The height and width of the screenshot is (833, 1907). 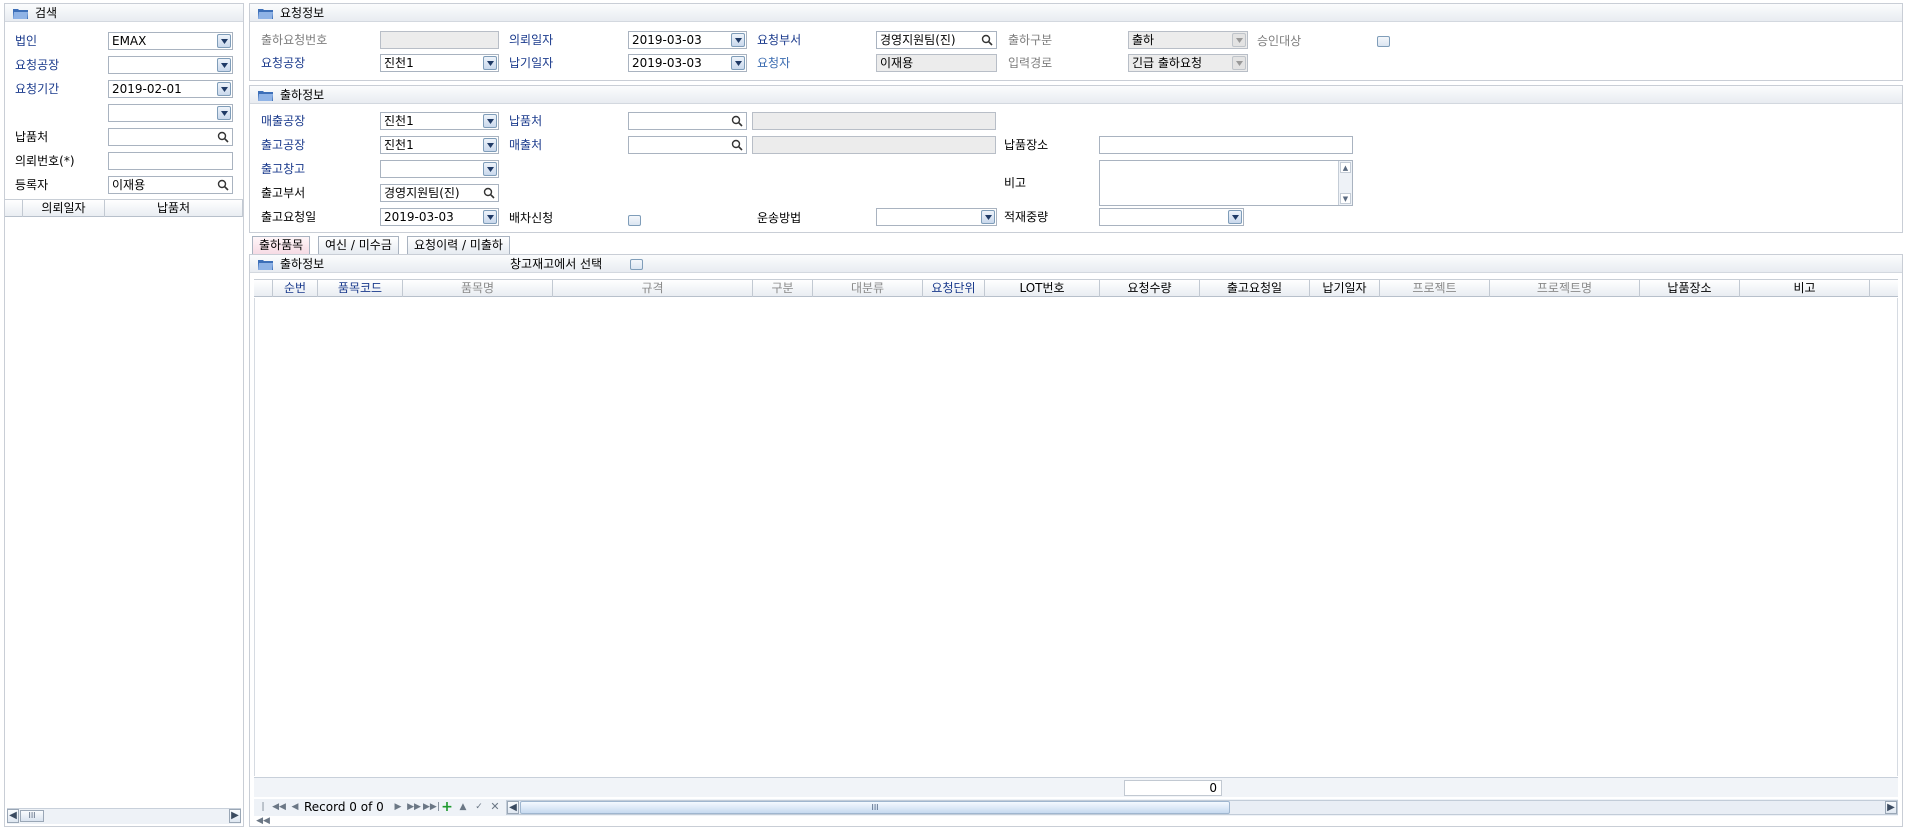 What do you see at coordinates (358, 245) in the screenshot?
I see `tab-credit-receivables: 여신 / 미수금` at bounding box center [358, 245].